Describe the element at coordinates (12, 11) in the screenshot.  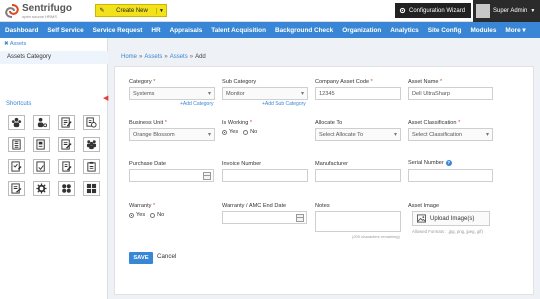
I see `sentrifugo-logo-icon` at that location.